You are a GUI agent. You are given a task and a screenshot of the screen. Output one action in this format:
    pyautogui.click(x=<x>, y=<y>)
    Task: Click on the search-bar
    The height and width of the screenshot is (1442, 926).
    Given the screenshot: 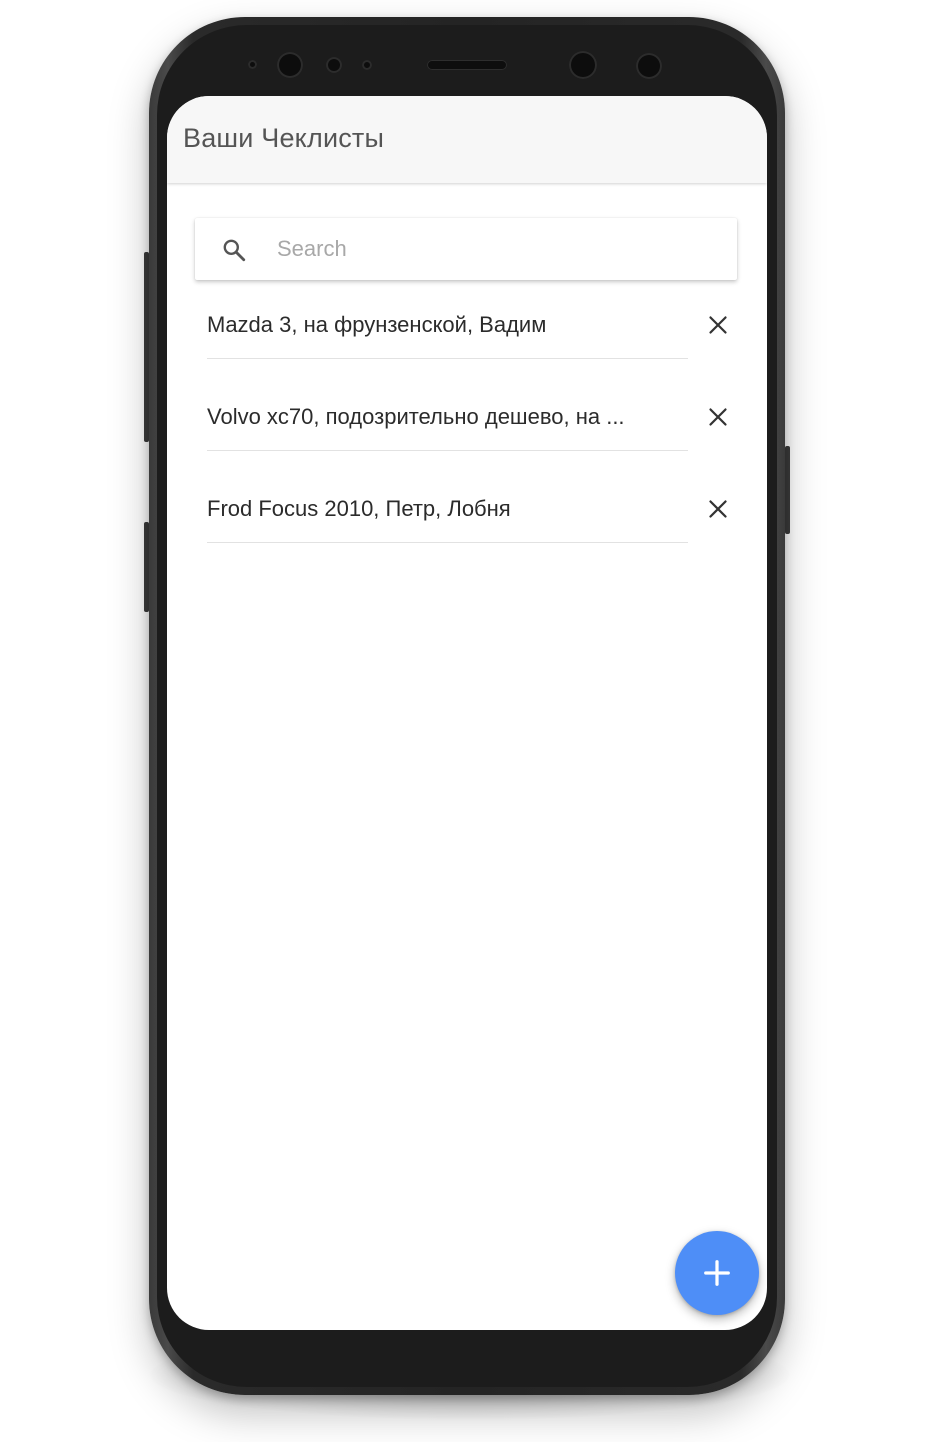 What is the action you would take?
    pyautogui.click(x=466, y=249)
    